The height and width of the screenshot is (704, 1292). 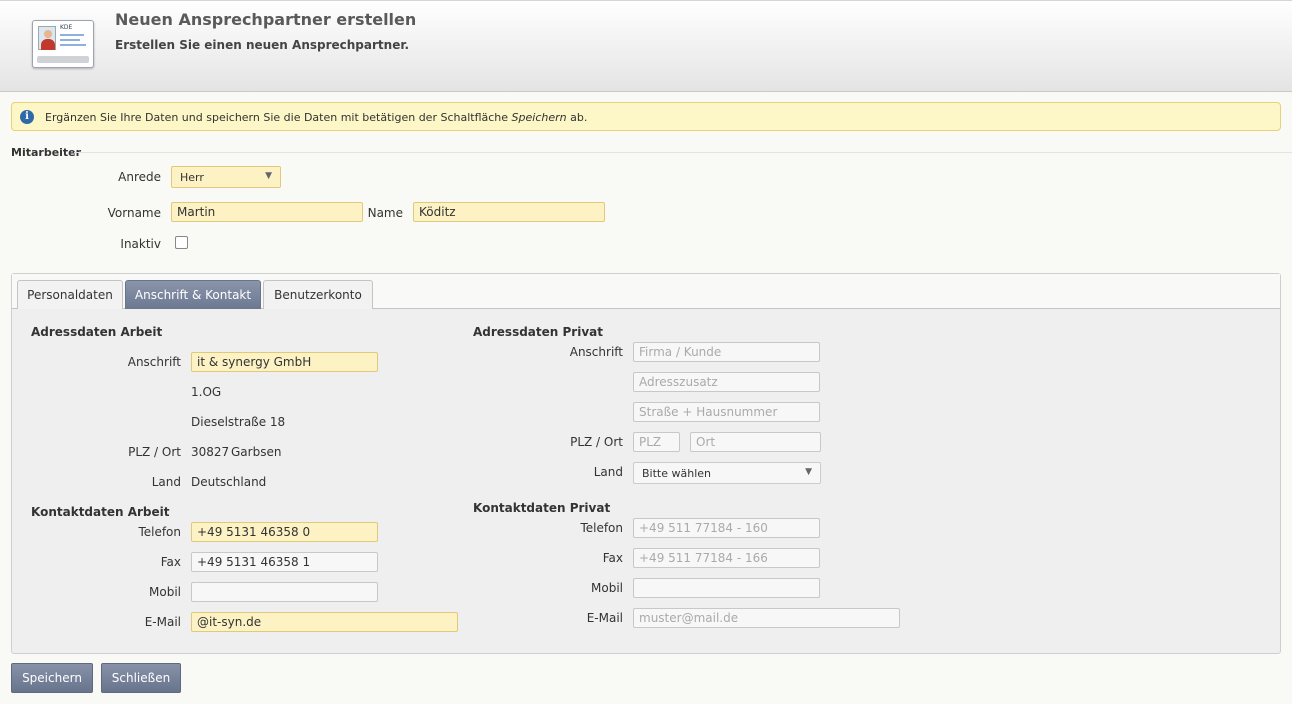 I want to click on privat-anschrift-label: Anschrift, so click(x=596, y=352).